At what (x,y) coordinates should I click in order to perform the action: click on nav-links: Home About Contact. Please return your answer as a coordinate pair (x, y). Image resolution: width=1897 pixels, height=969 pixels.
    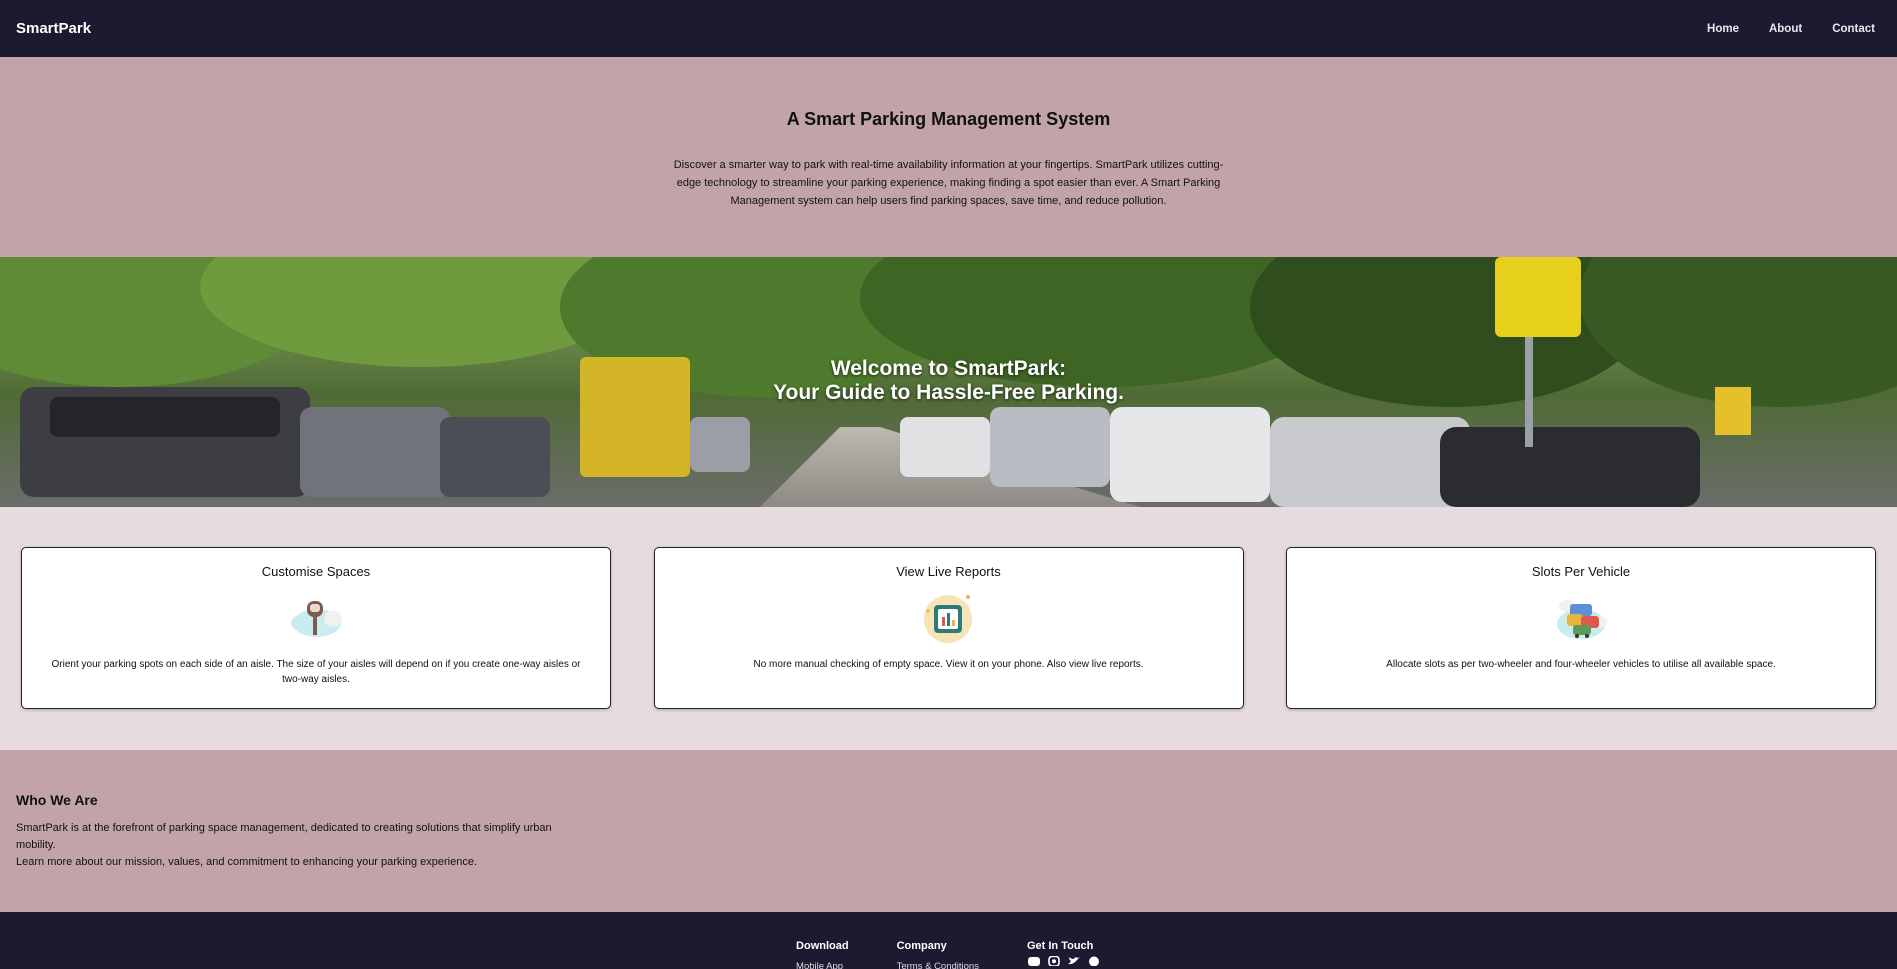
    Looking at the image, I should click on (1794, 29).